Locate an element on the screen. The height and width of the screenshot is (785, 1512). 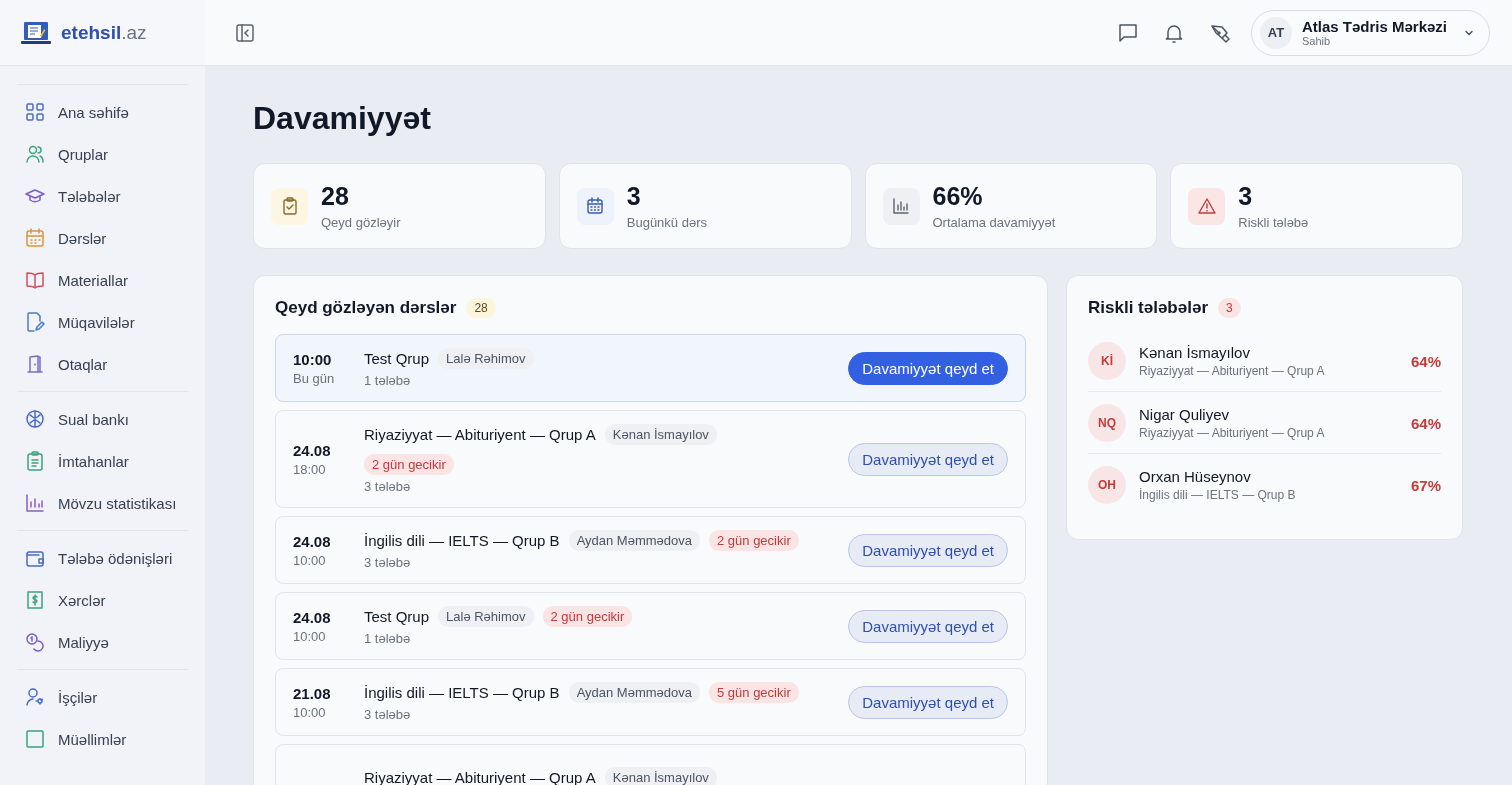
nav-item: Maliyyə is located at coordinates (102, 642).